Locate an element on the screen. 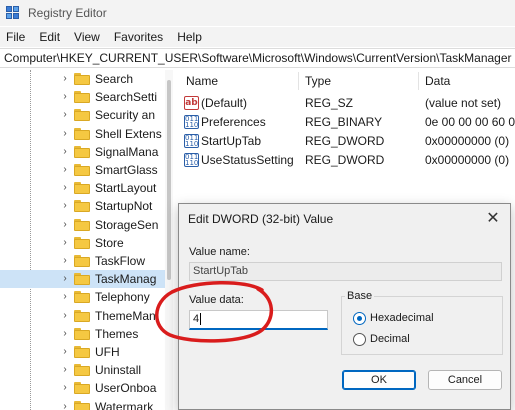 This screenshot has width=515, height=410. value-data-label: Value data: is located at coordinates (216, 300).